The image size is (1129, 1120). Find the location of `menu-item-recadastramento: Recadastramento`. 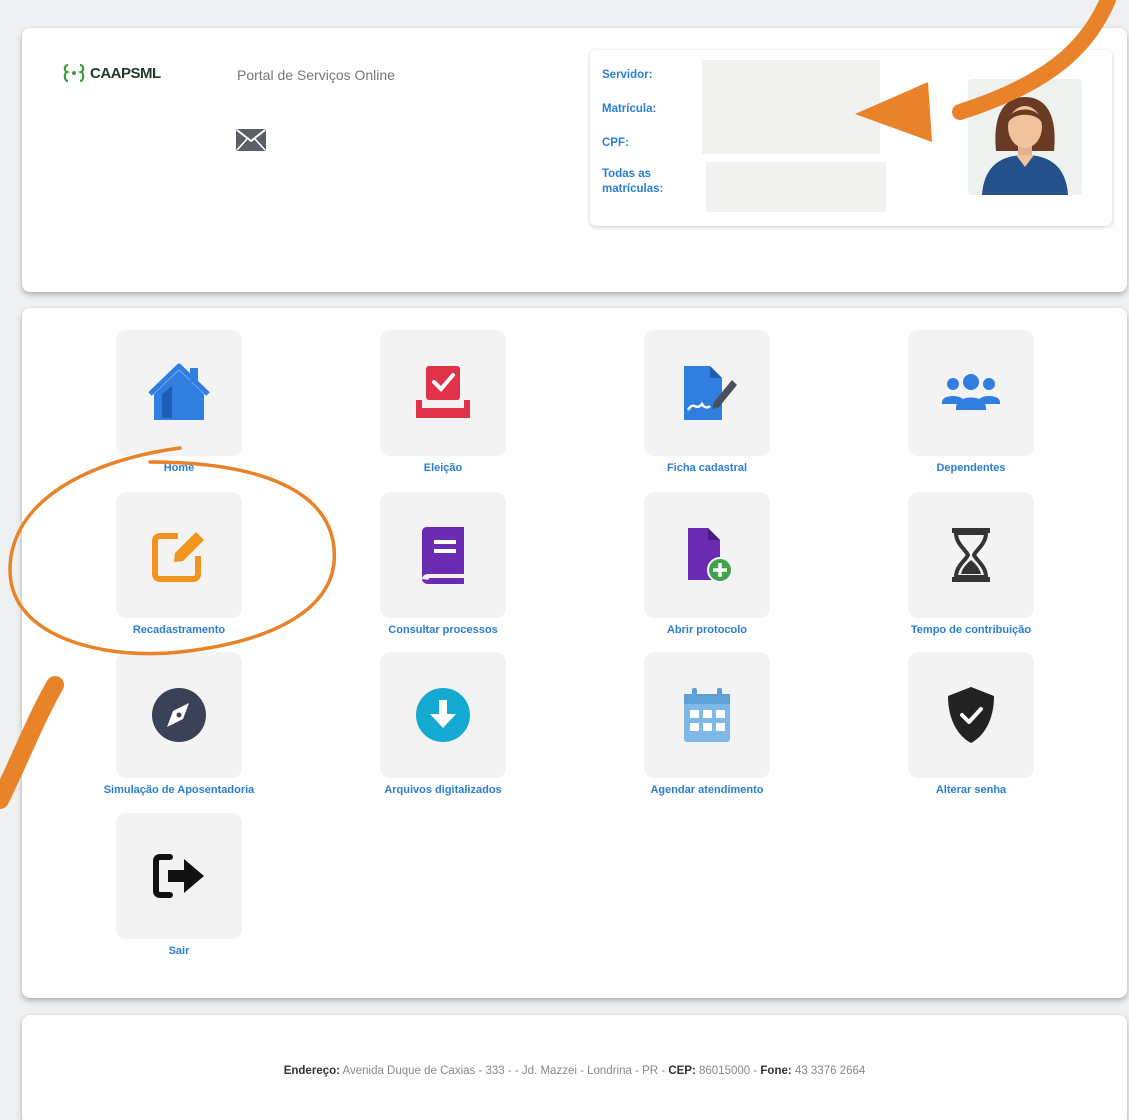

menu-item-recadastramento: Recadastramento is located at coordinates (179, 564).